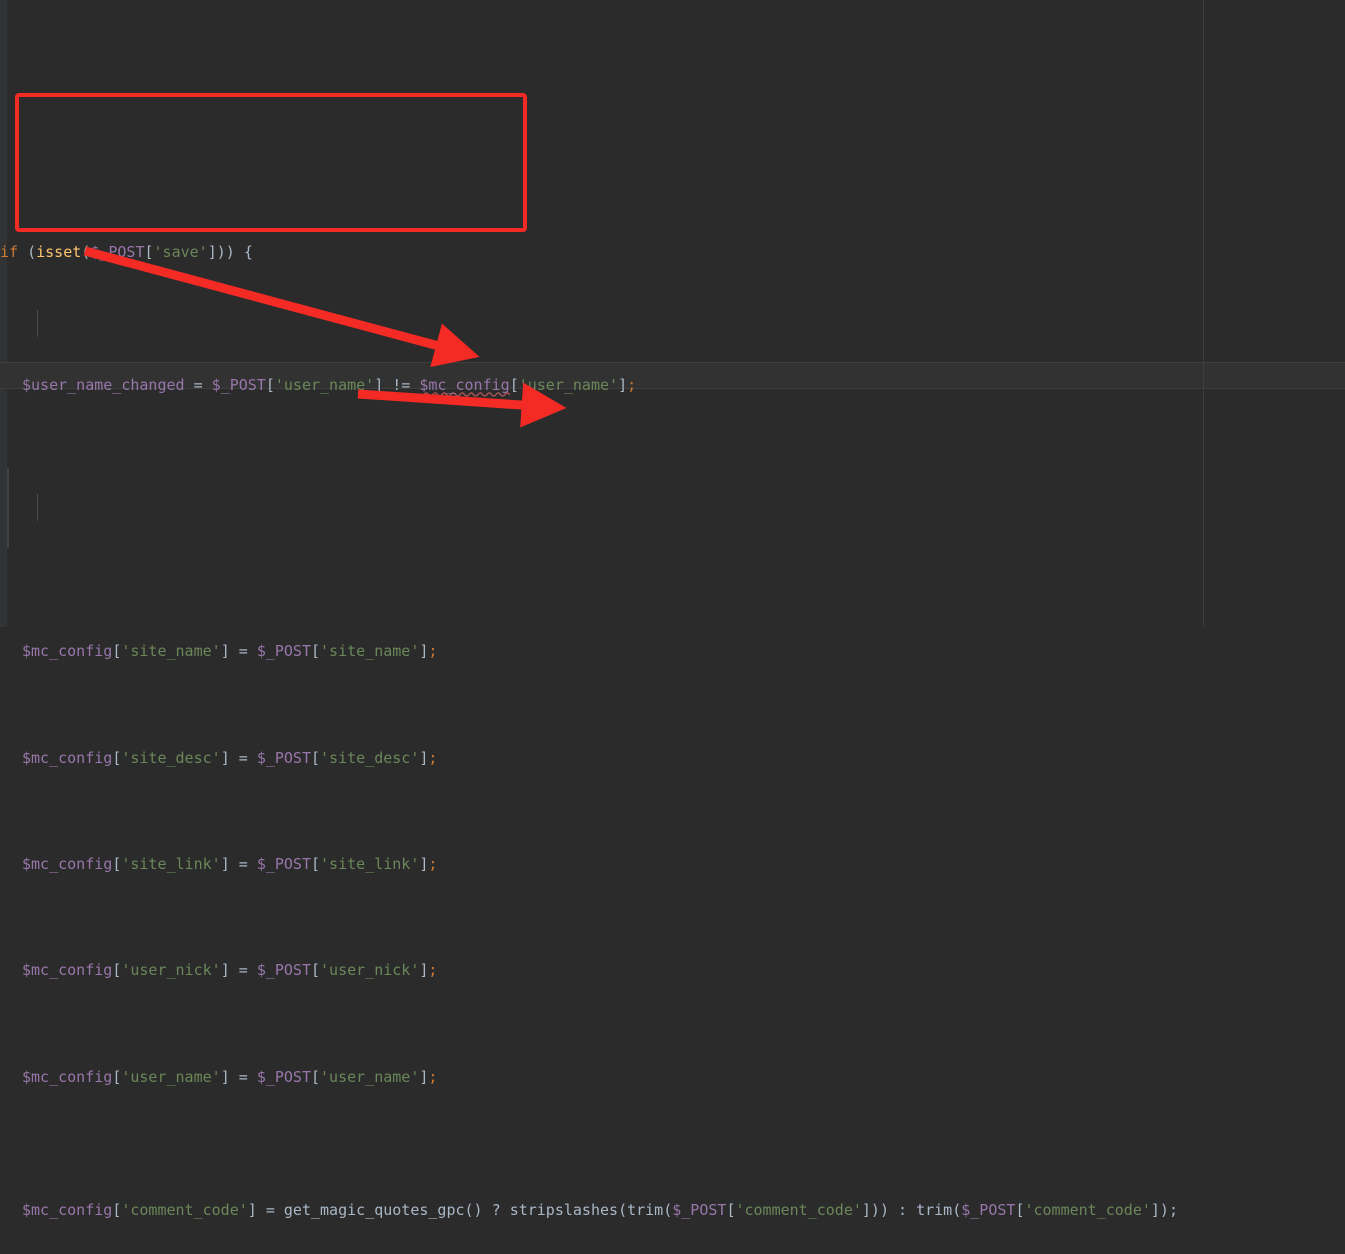  What do you see at coordinates (180, 252) in the screenshot?
I see `token-string: 'save'` at bounding box center [180, 252].